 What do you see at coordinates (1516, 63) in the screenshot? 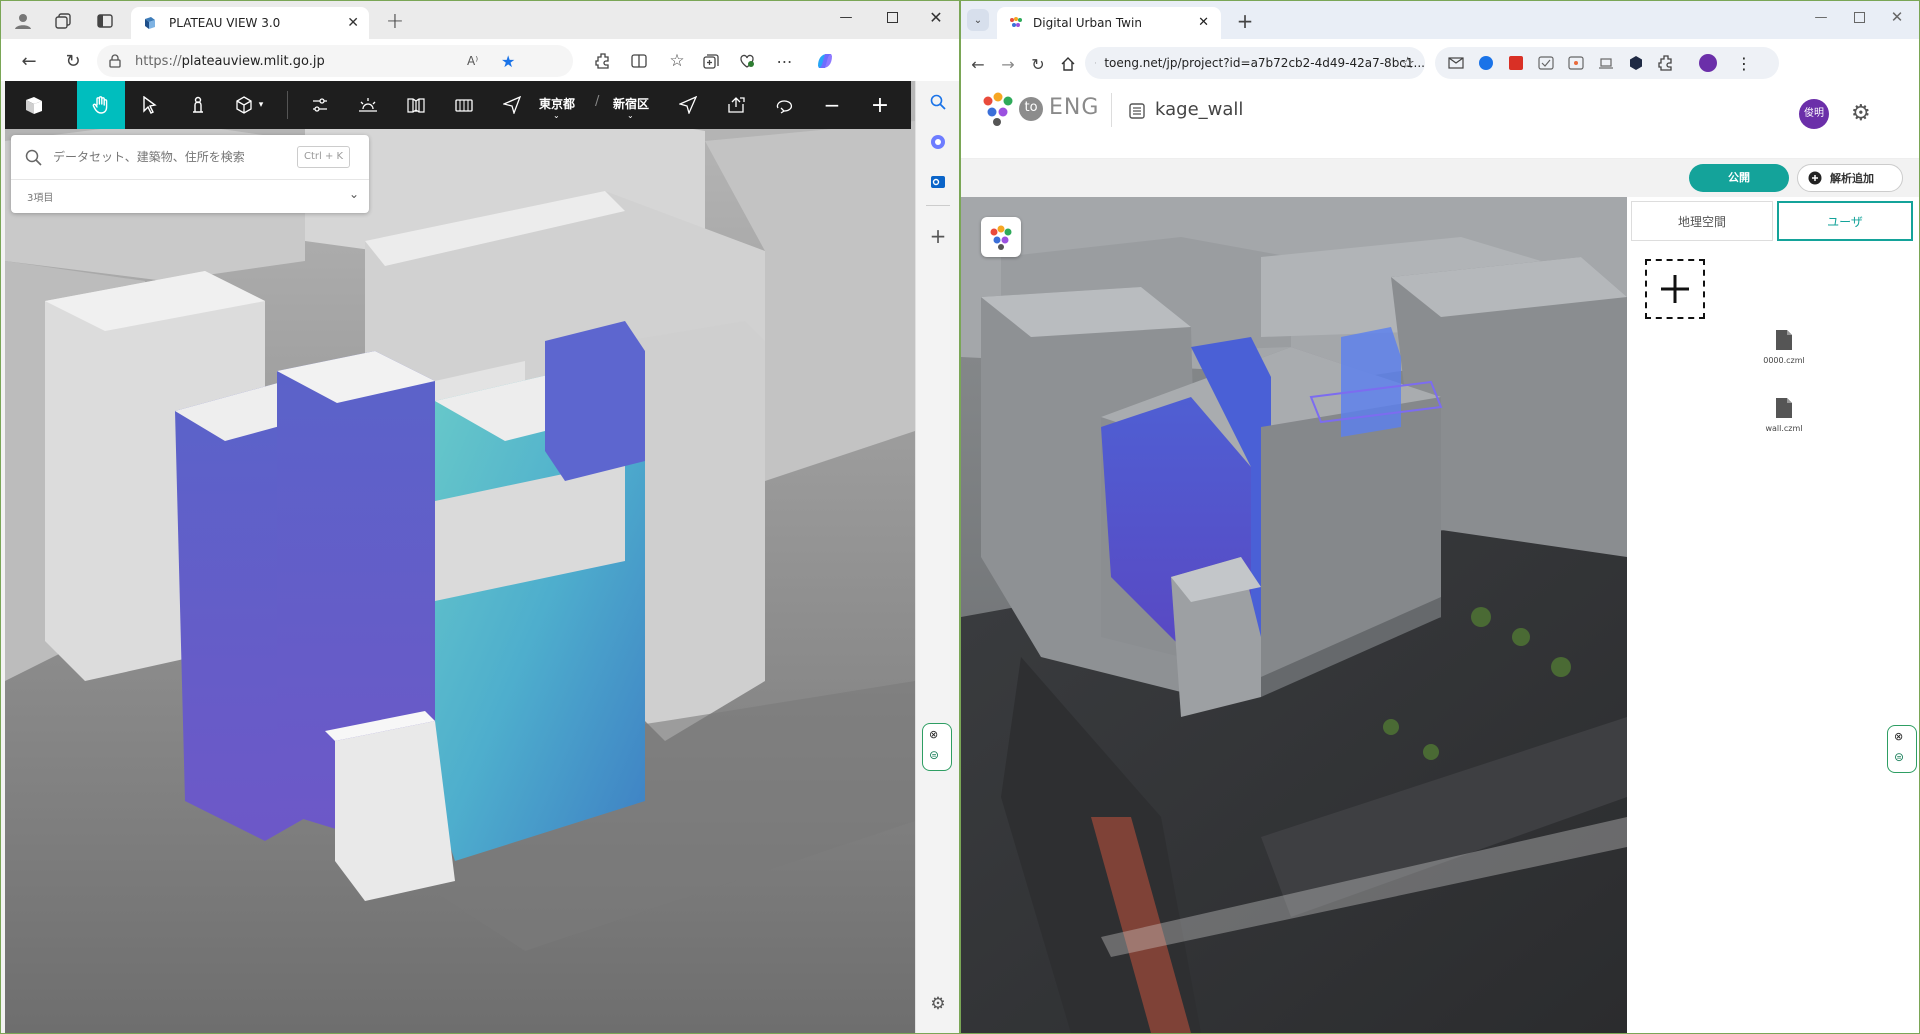
I see `acrobat-icon` at bounding box center [1516, 63].